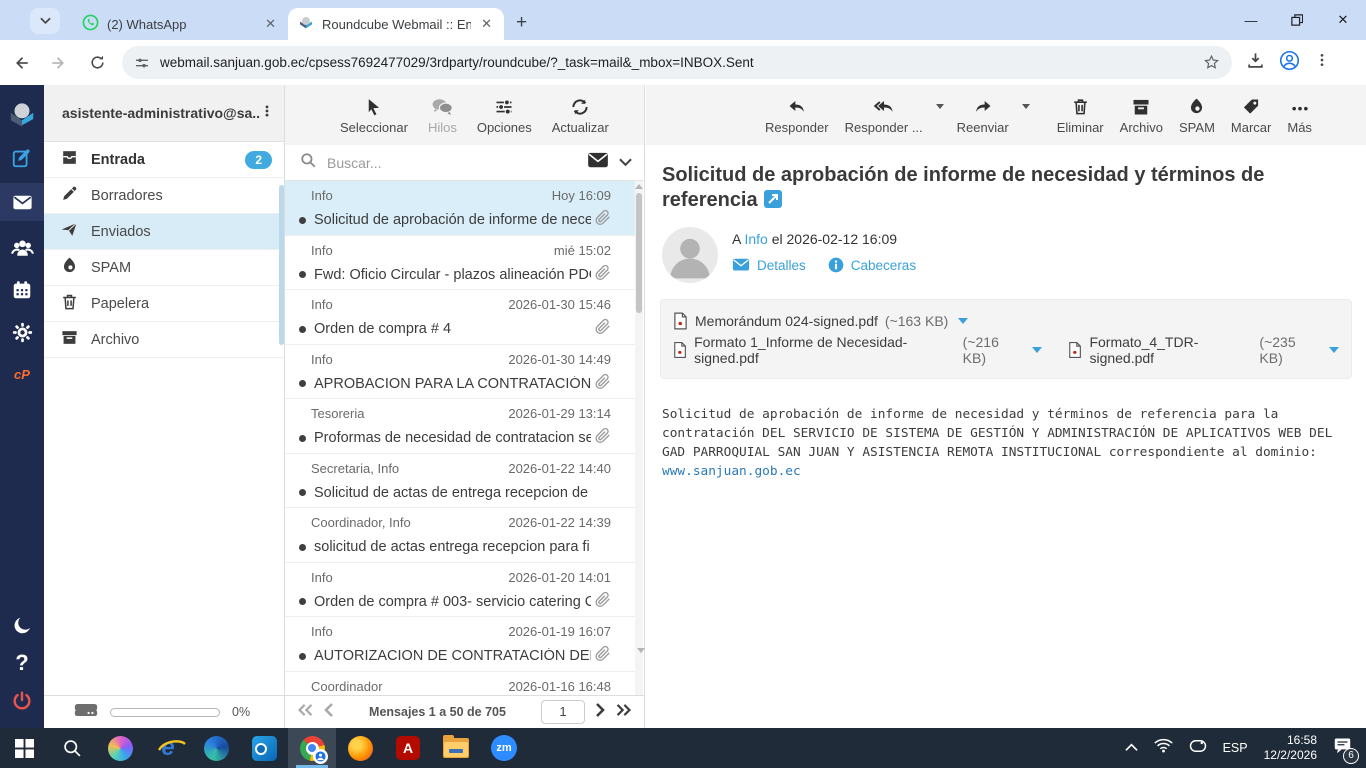  I want to click on language-indicator: ESP, so click(1235, 748).